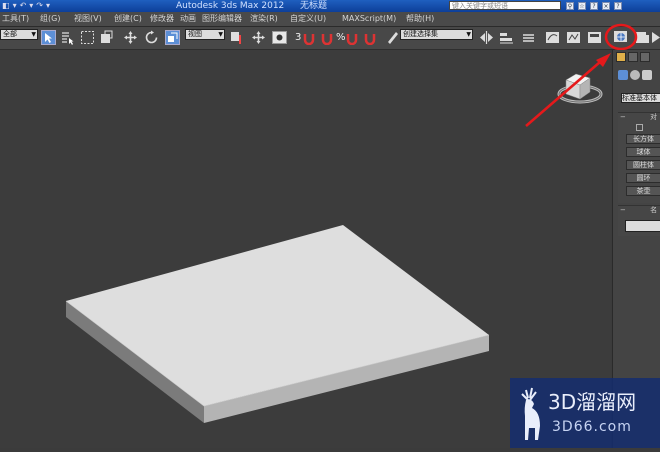  What do you see at coordinates (582, 6) in the screenshot?
I see `star-icon: ☆` at bounding box center [582, 6].